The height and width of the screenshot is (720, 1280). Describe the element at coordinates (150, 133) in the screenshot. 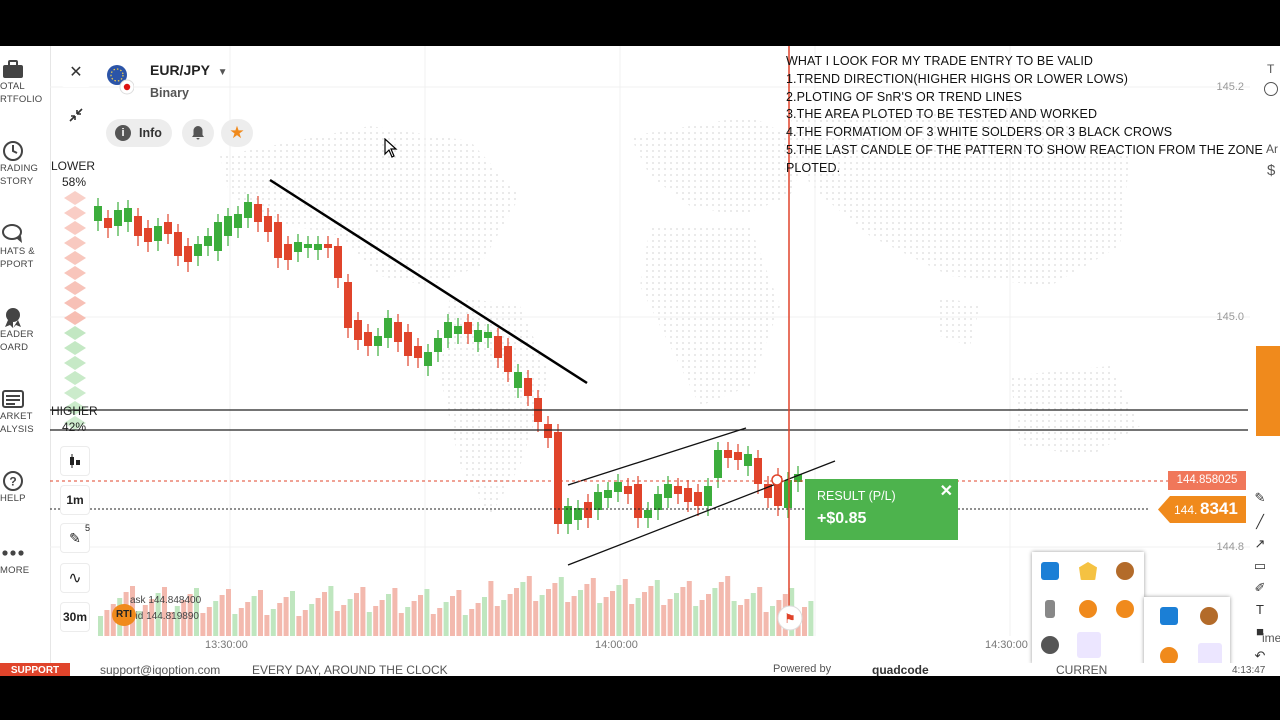

I see `info-label: Info` at that location.